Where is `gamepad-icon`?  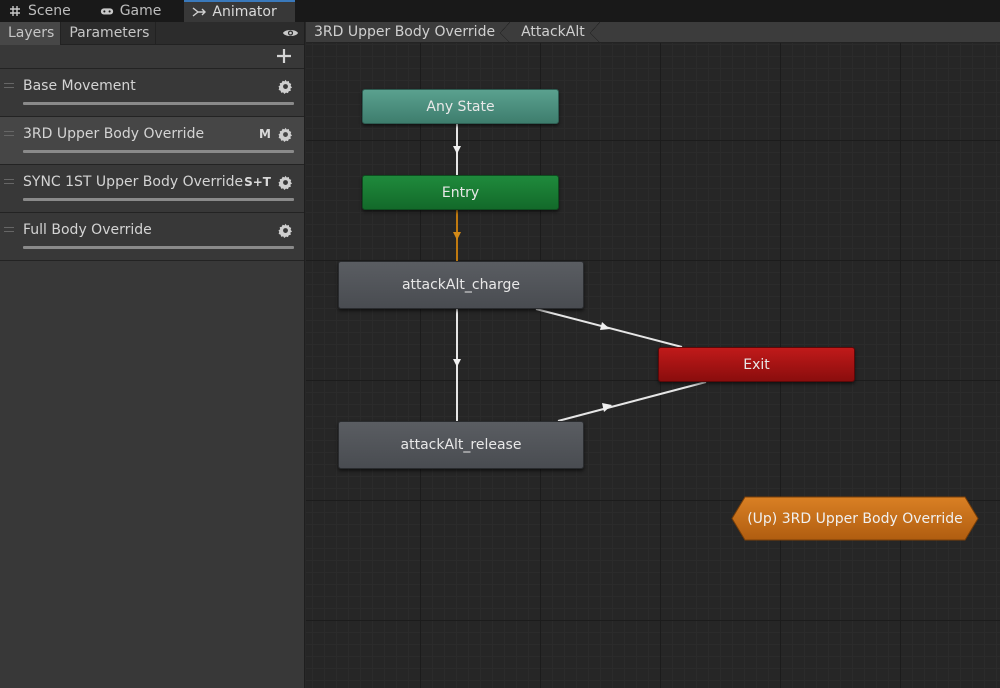
gamepad-icon is located at coordinates (107, 11).